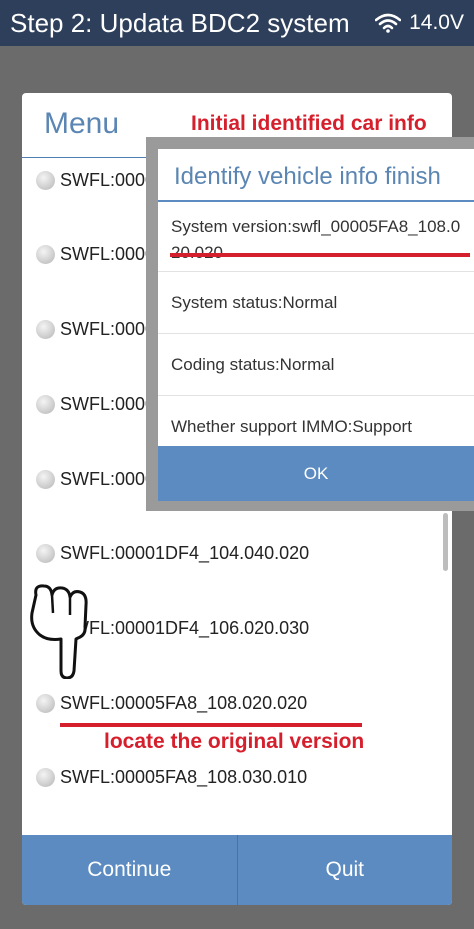  I want to click on annotation-original-version: locate the original version, so click(234, 741).